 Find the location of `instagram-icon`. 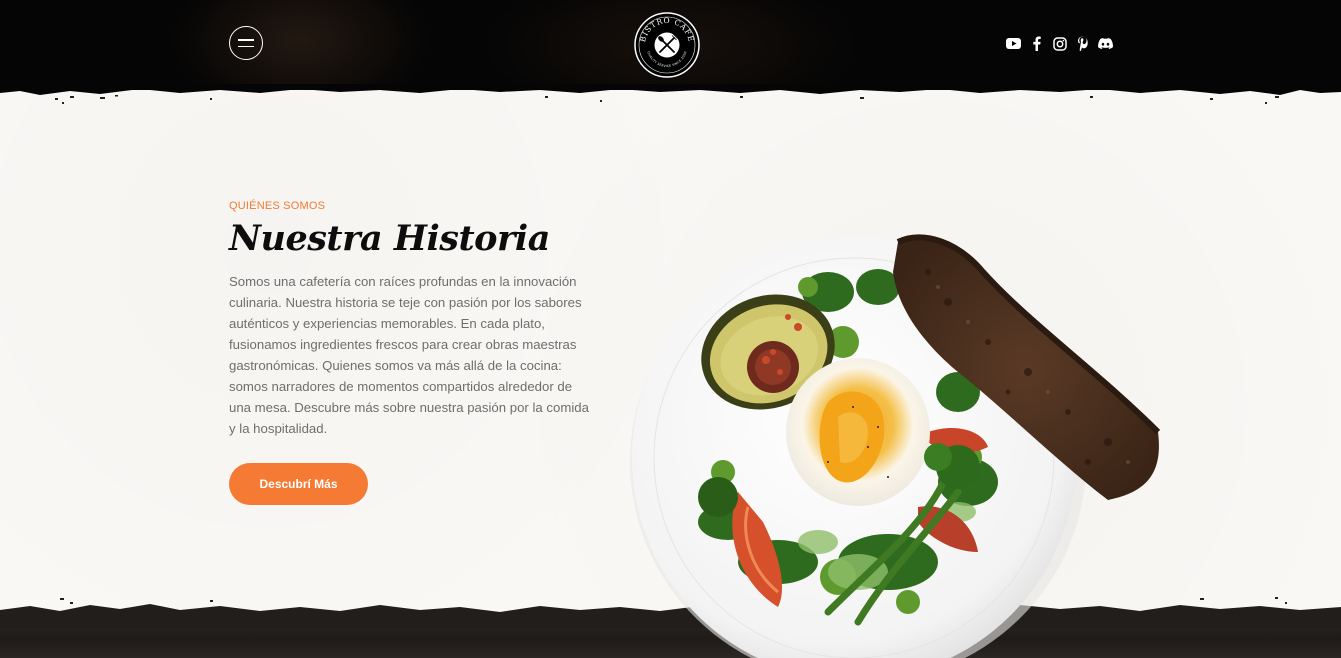

instagram-icon is located at coordinates (1059, 43).